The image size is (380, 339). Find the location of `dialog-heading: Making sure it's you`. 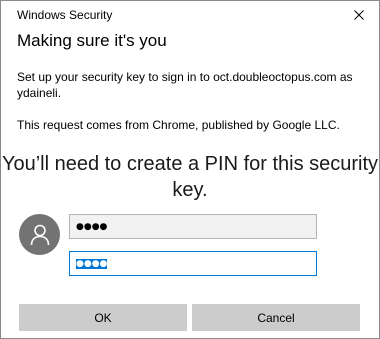

dialog-heading: Making sure it's you is located at coordinates (92, 40).